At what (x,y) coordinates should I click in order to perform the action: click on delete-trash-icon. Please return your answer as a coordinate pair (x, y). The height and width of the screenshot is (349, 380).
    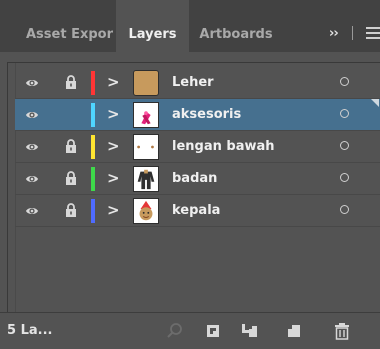
    Looking at the image, I should click on (342, 331).